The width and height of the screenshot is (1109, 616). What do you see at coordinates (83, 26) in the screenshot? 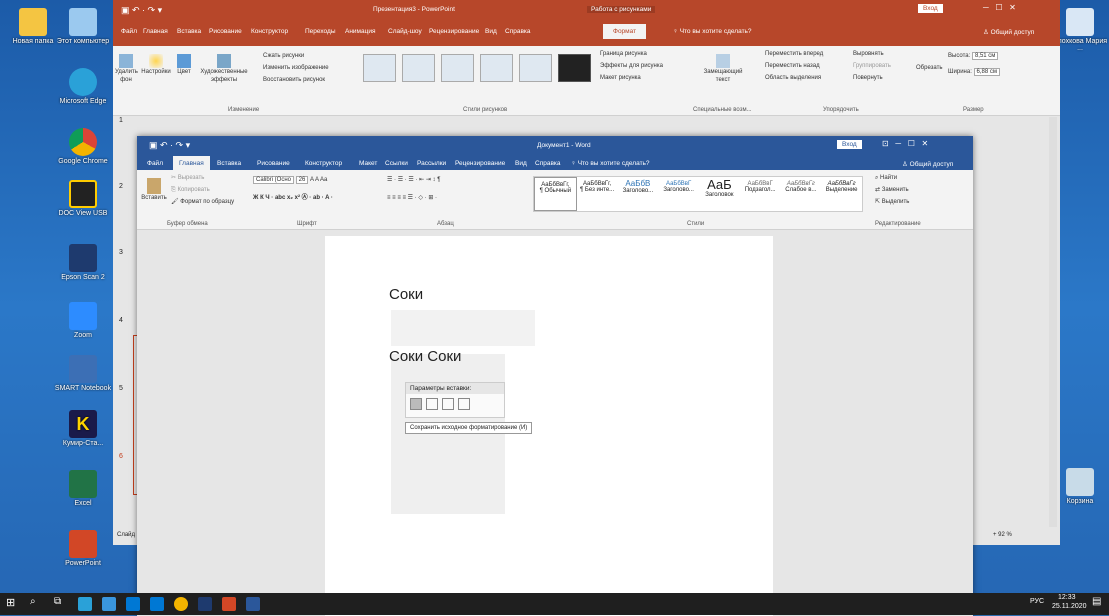
I see `desktop-icon-this-pc: Этот компьютер` at bounding box center [83, 26].